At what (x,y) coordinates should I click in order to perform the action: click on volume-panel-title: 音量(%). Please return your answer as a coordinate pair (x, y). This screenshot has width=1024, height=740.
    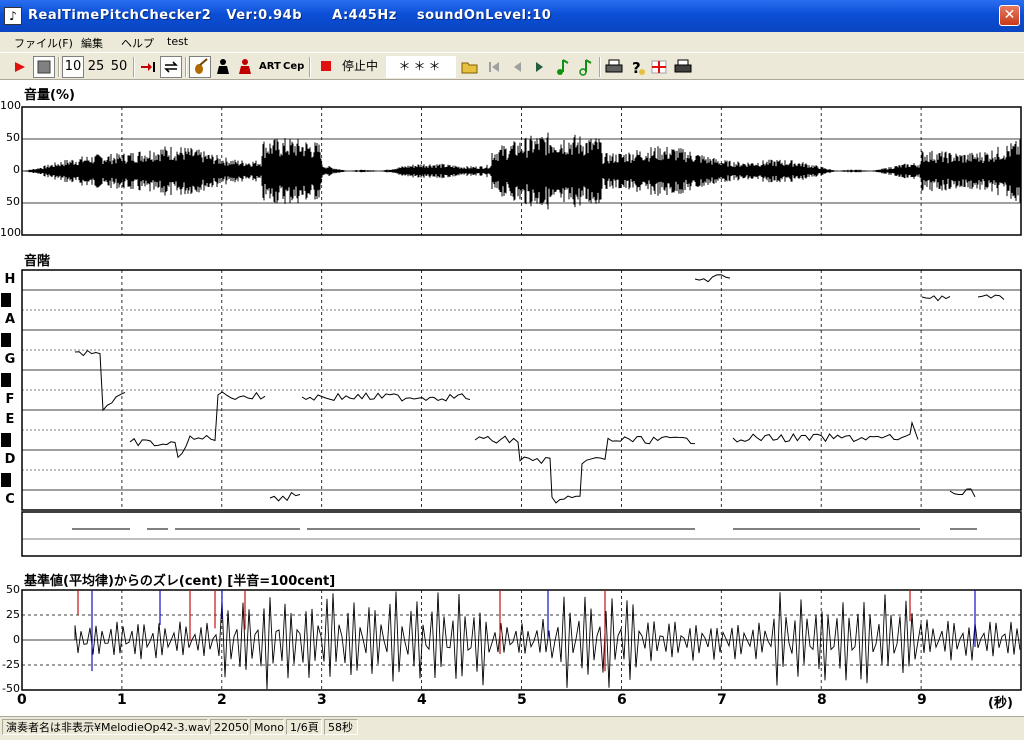
    Looking at the image, I should click on (49, 95).